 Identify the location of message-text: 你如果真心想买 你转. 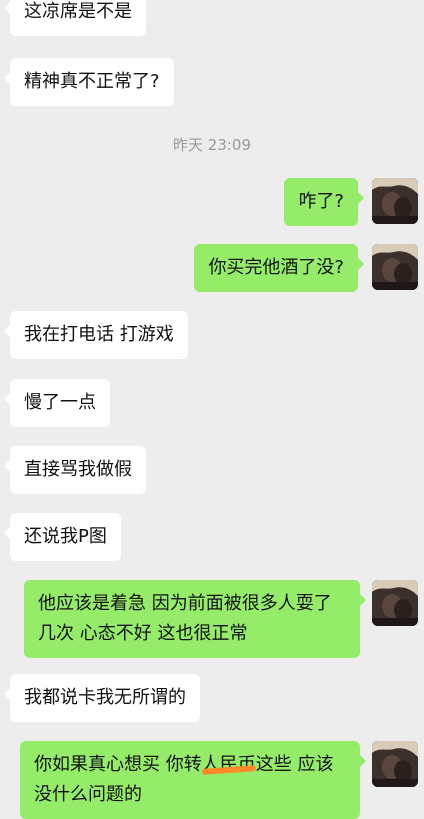
(118, 764).